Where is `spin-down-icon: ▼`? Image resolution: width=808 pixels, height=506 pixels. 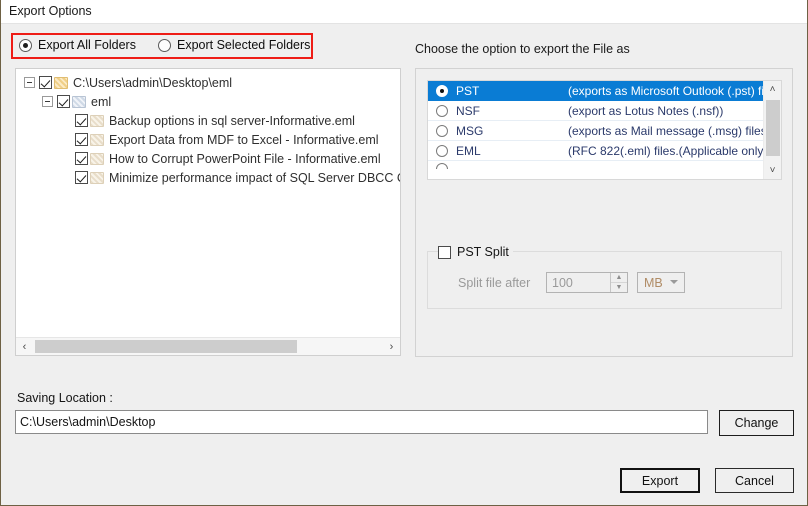
spin-down-icon: ▼ is located at coordinates (619, 288).